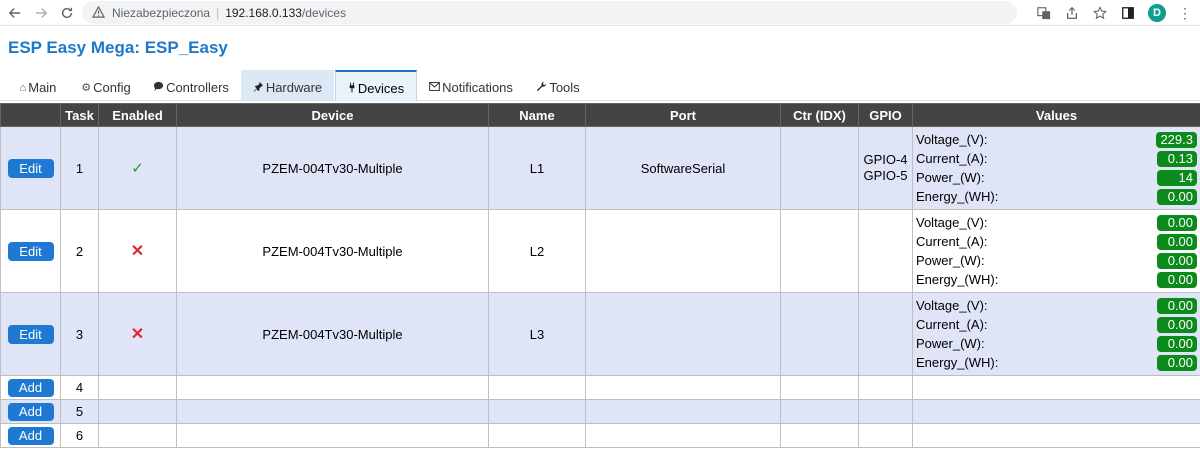 The image size is (1200, 450). Describe the element at coordinates (1157, 13) in the screenshot. I see `profile-avatar: D` at that location.